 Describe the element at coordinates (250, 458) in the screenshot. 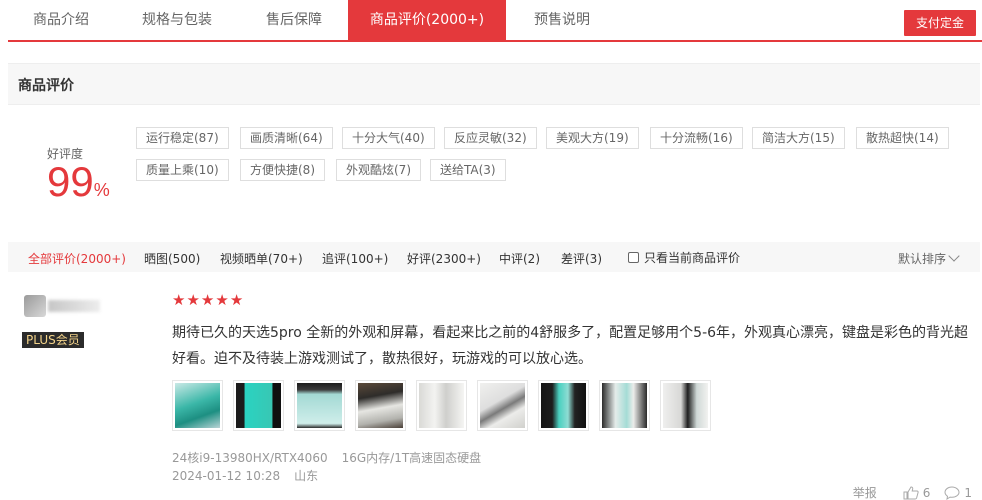

I see `spec-cpu: 24核i9-13980HX/RTX4060` at that location.